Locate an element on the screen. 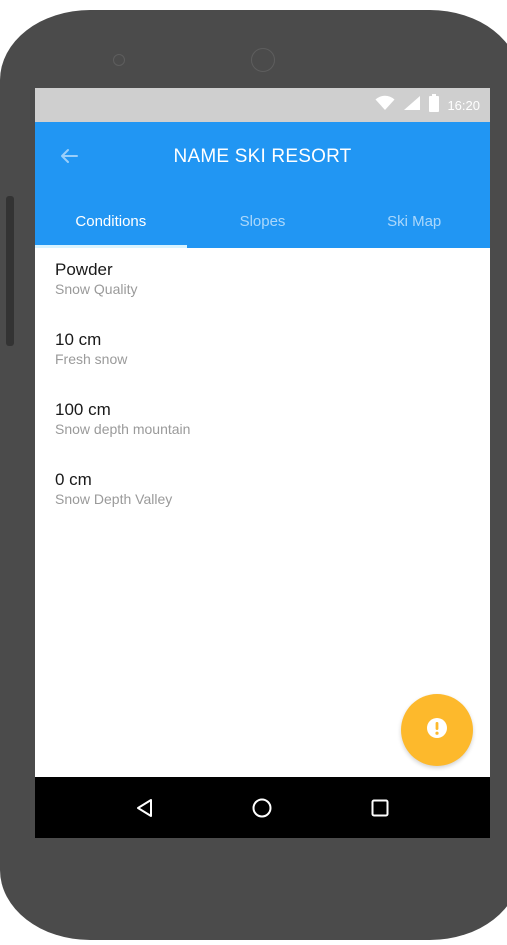  battery-icon is located at coordinates (434, 105).